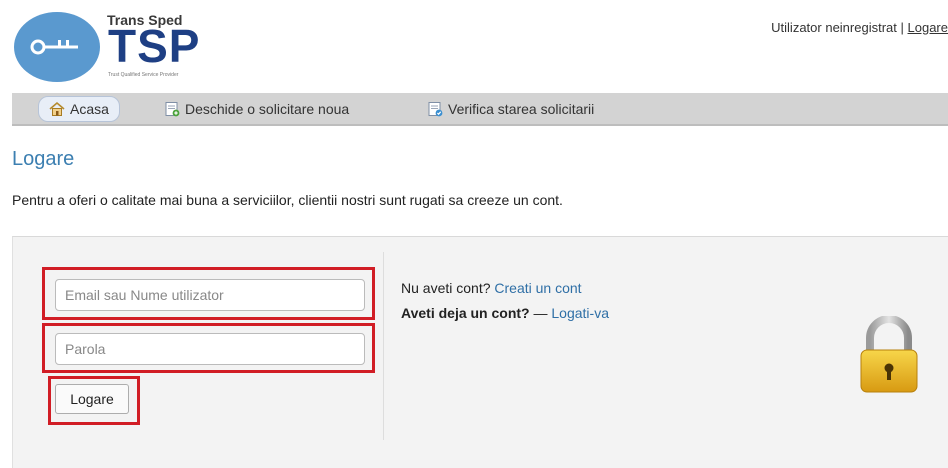  I want to click on ticket-status-icon, so click(435, 109).